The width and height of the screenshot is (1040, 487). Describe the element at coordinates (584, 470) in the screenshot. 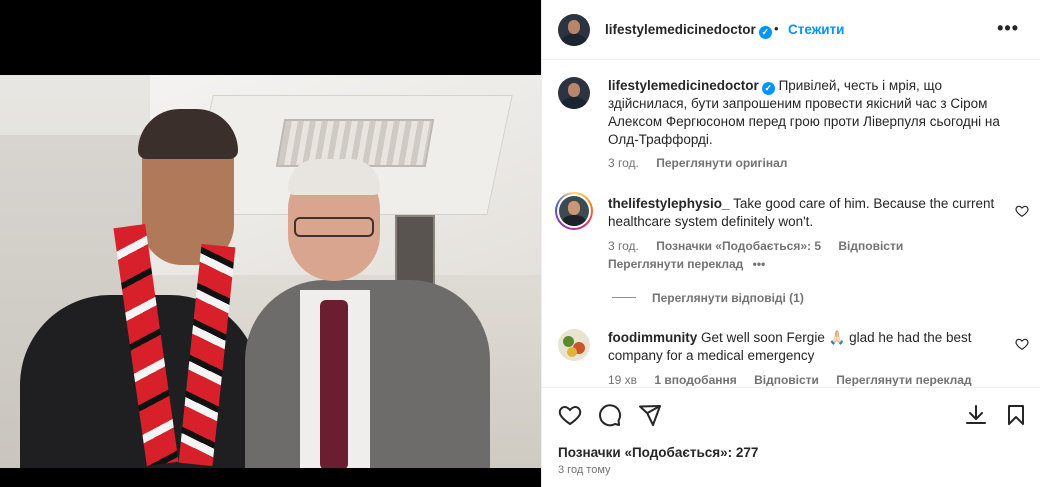

I see `post-timestamp: 3 год тому` at that location.